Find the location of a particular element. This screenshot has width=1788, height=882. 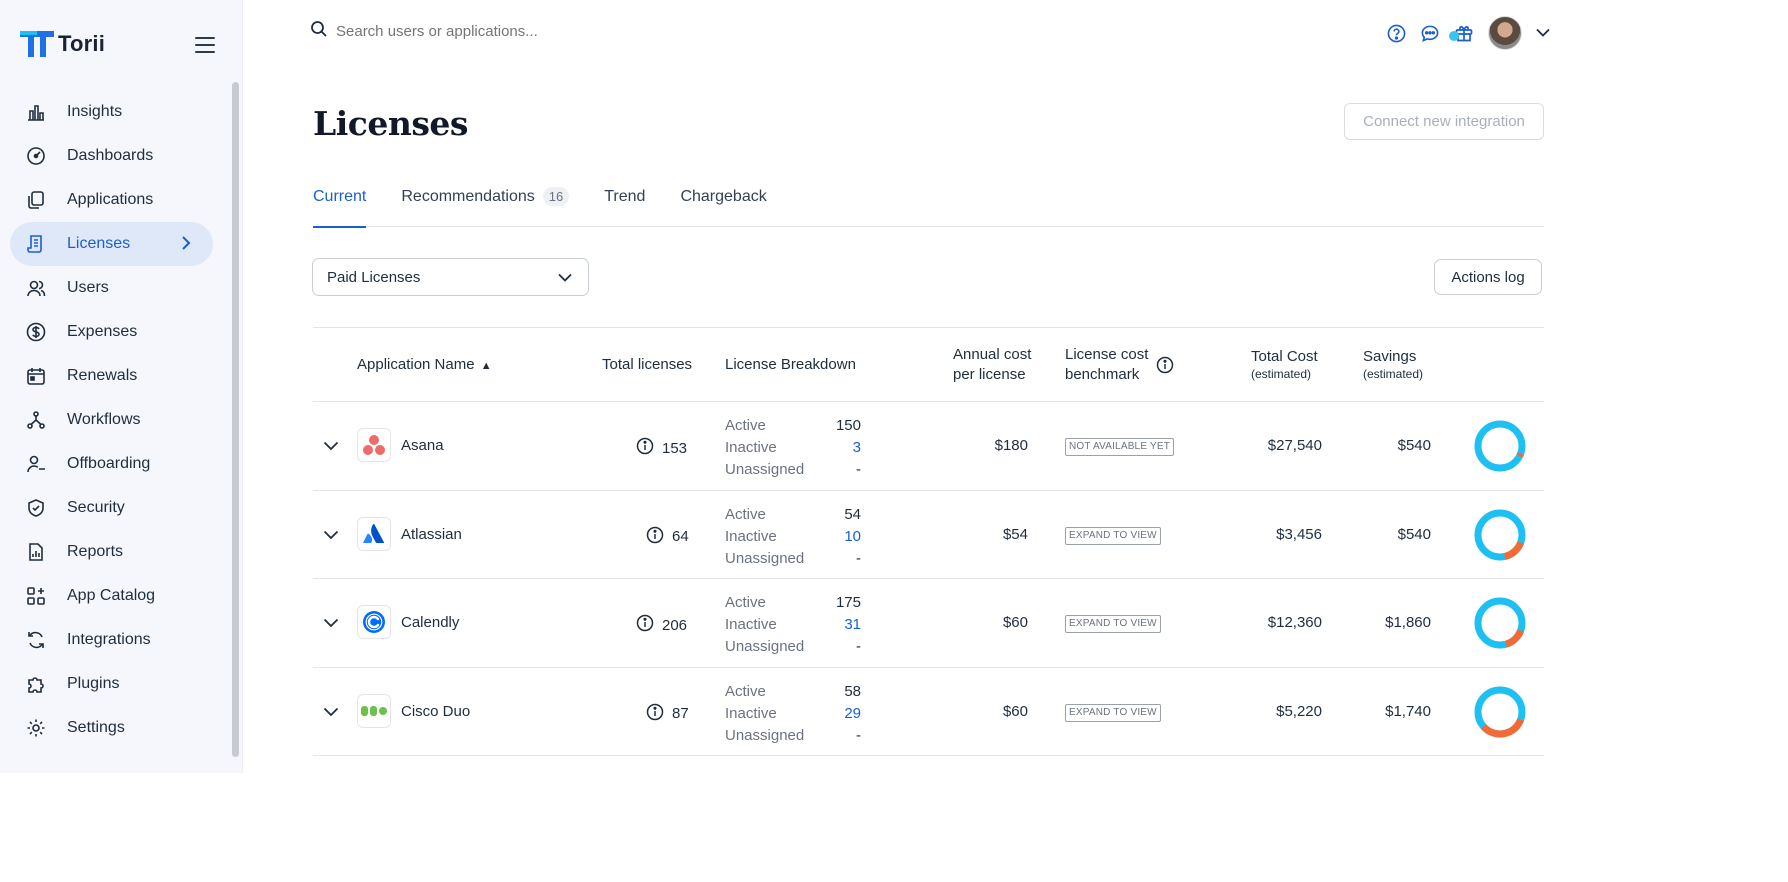

sidebar-item-label: Reports is located at coordinates (95, 551).